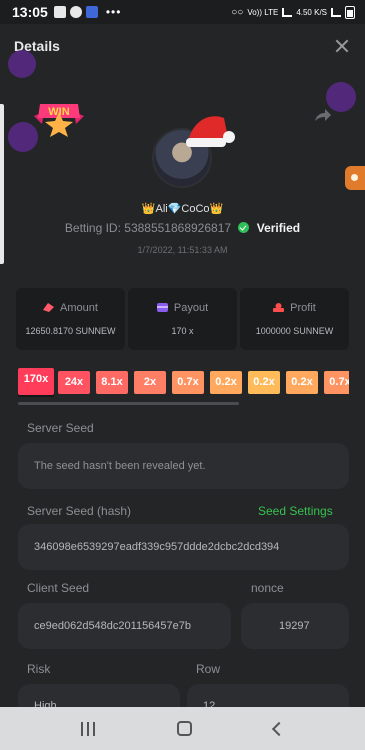 The height and width of the screenshot is (750, 365). I want to click on bet-datetime: 1/7/2022, 11:51:33 AM, so click(182, 250).